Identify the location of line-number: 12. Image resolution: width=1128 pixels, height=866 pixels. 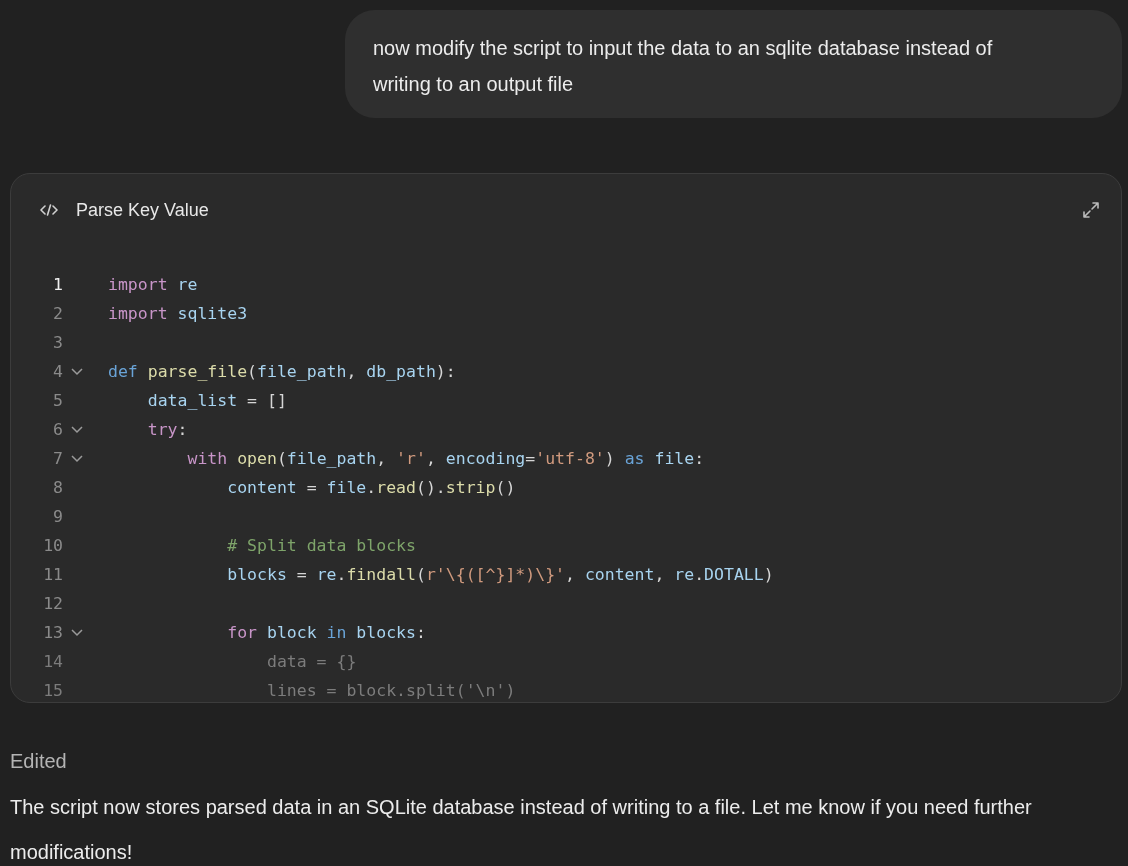
(52, 603).